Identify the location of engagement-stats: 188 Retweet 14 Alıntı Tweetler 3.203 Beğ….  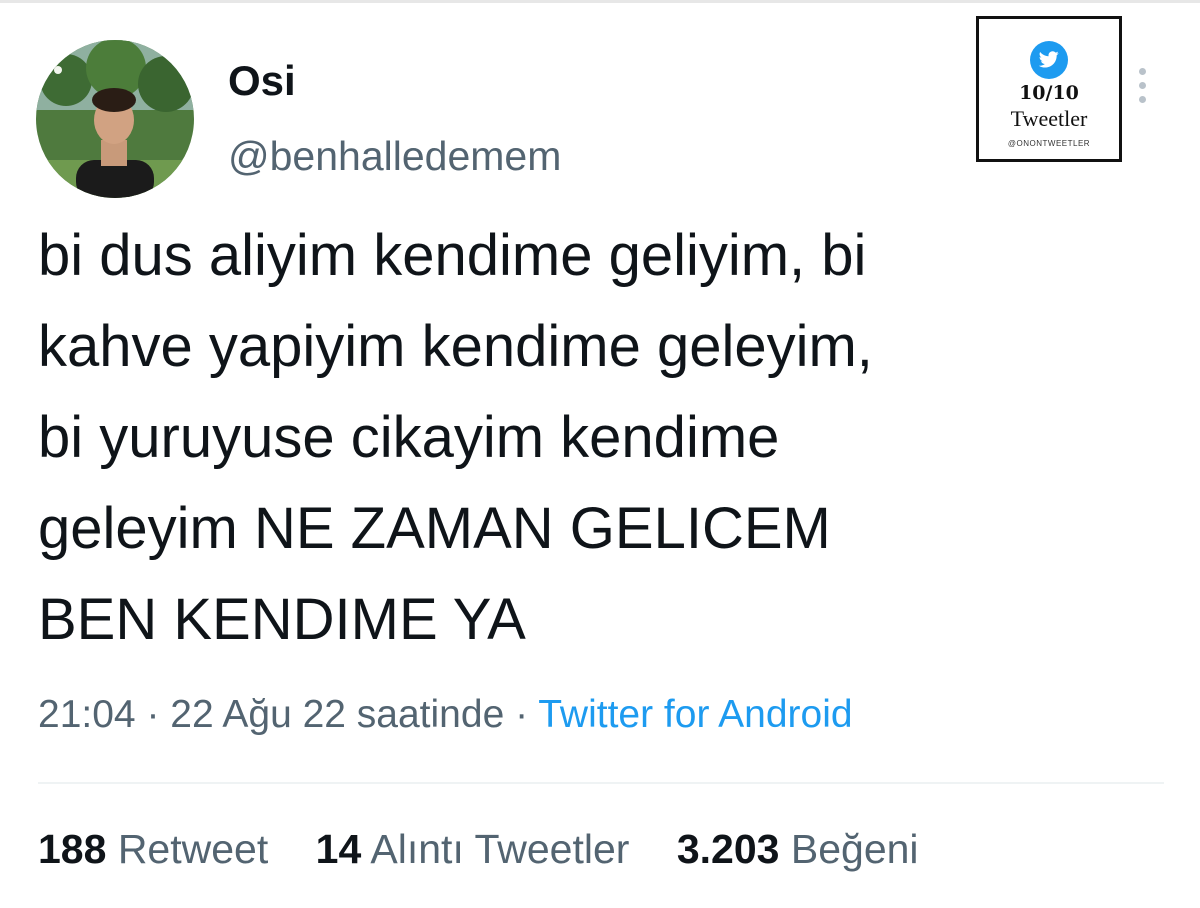
(478, 849).